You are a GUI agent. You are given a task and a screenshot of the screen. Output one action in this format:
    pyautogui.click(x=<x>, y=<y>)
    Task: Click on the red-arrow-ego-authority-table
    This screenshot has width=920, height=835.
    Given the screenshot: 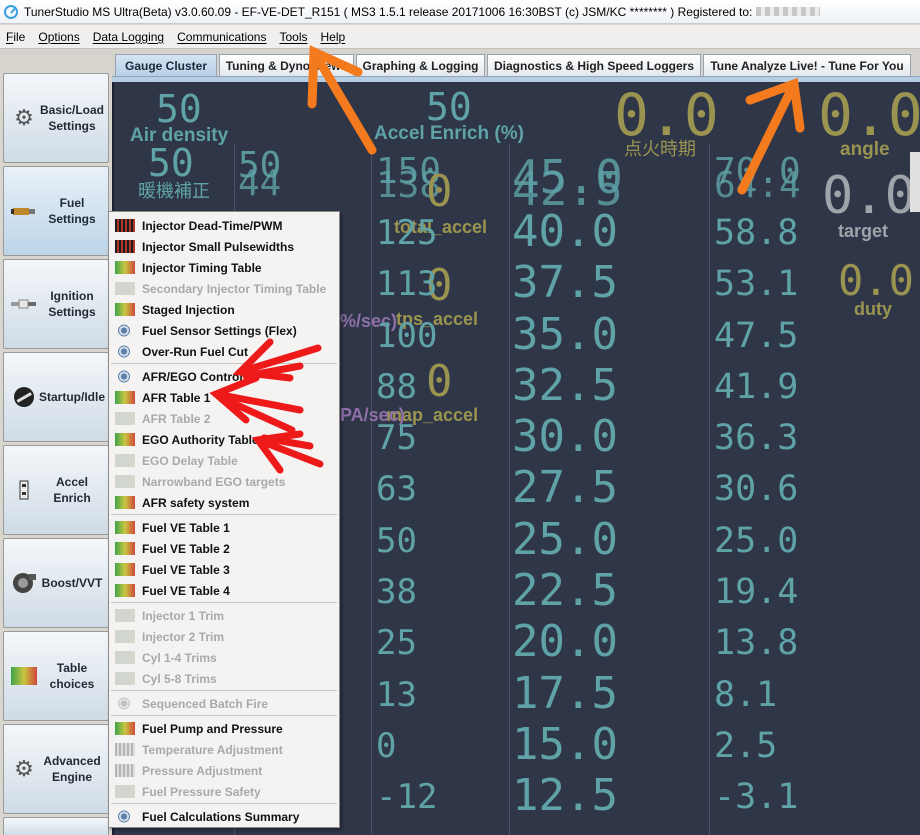 What is the action you would take?
    pyautogui.click(x=287, y=452)
    